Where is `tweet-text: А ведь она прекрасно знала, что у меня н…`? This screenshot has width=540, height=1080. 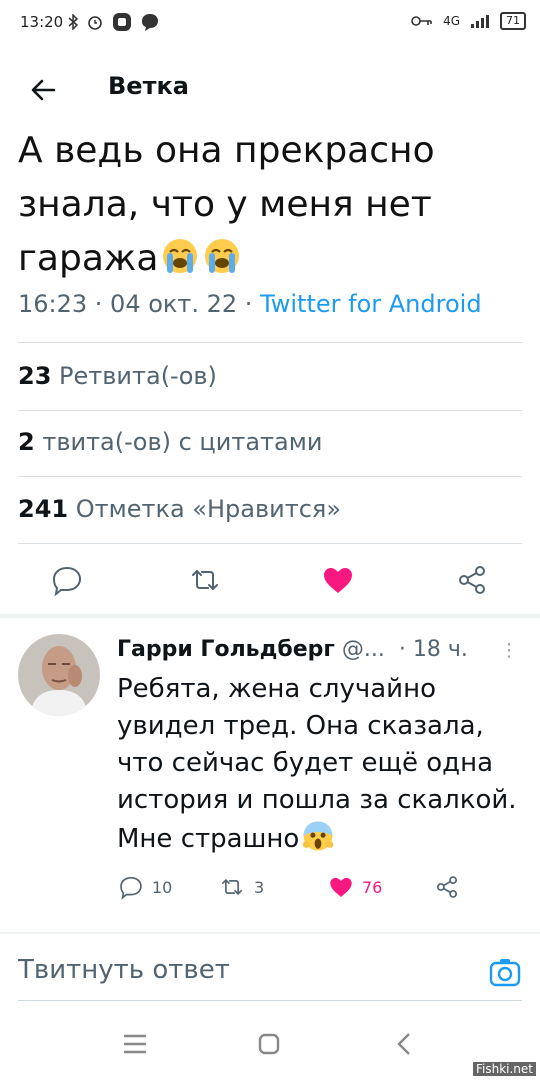
tweet-text: А ведь она прекрасно знала, что у меня н… is located at coordinates (273, 205).